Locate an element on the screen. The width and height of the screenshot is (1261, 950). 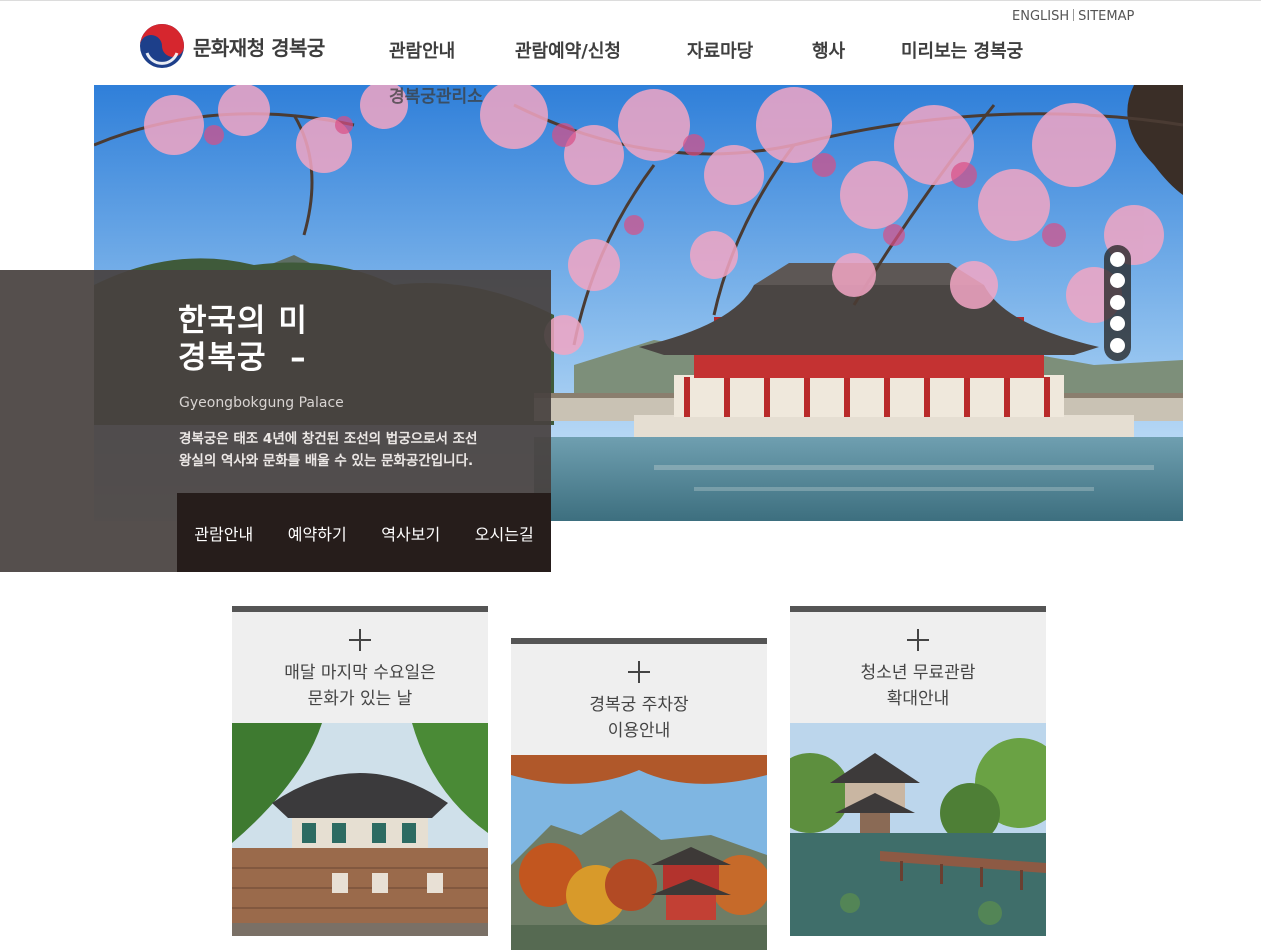
quick-link-history: 역사보기 is located at coordinates (411, 532).